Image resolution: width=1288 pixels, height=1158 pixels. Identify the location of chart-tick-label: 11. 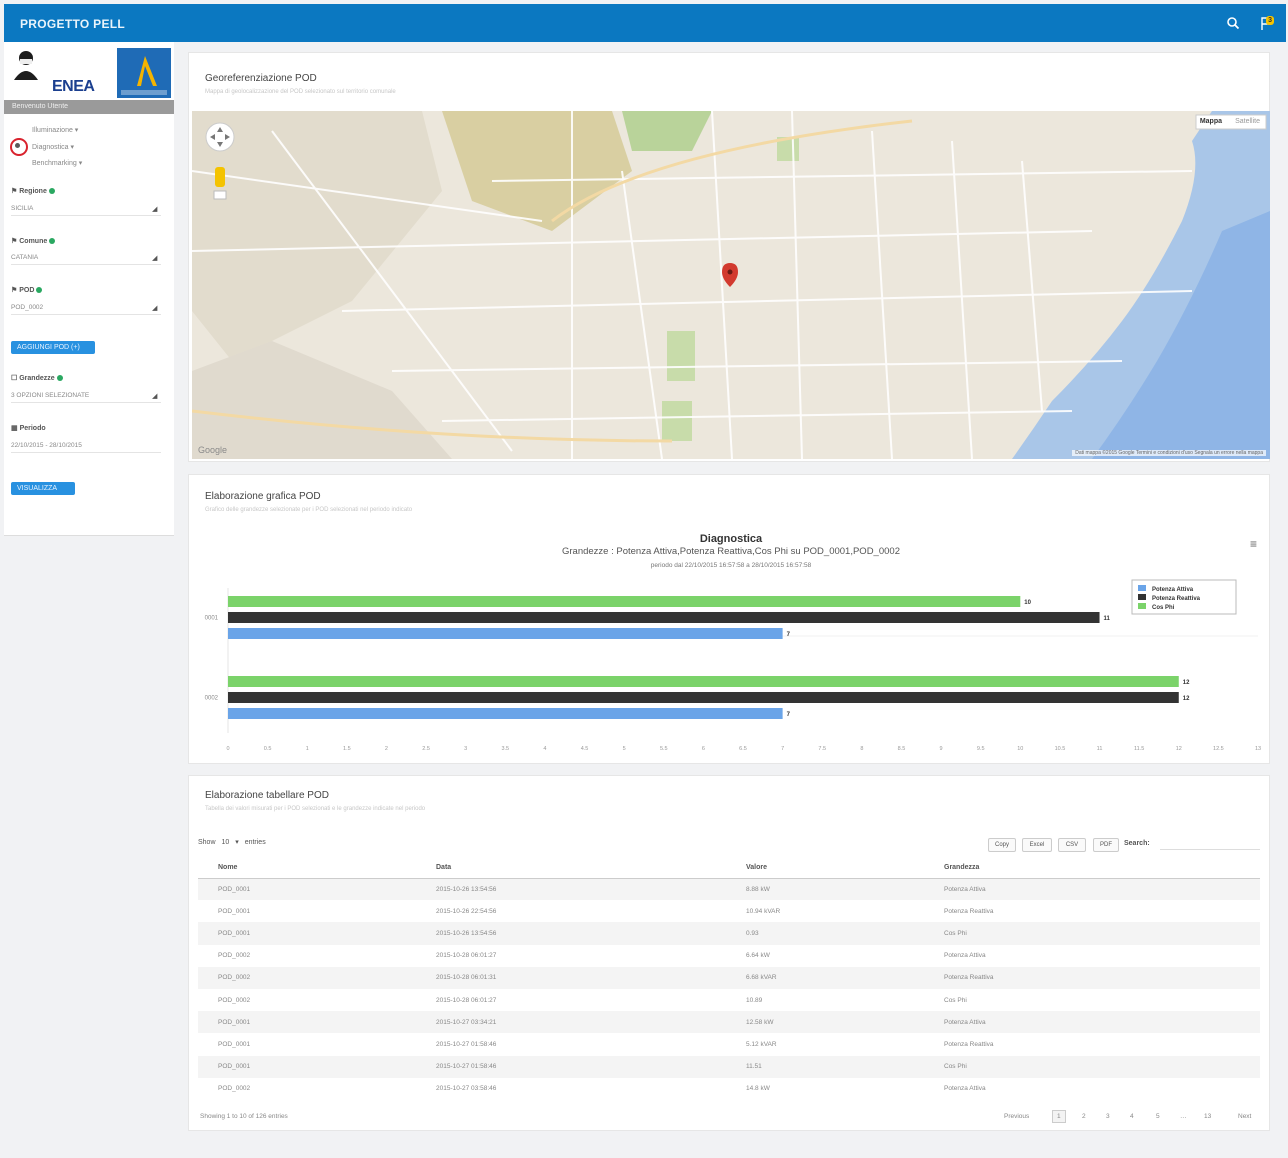
(1100, 749).